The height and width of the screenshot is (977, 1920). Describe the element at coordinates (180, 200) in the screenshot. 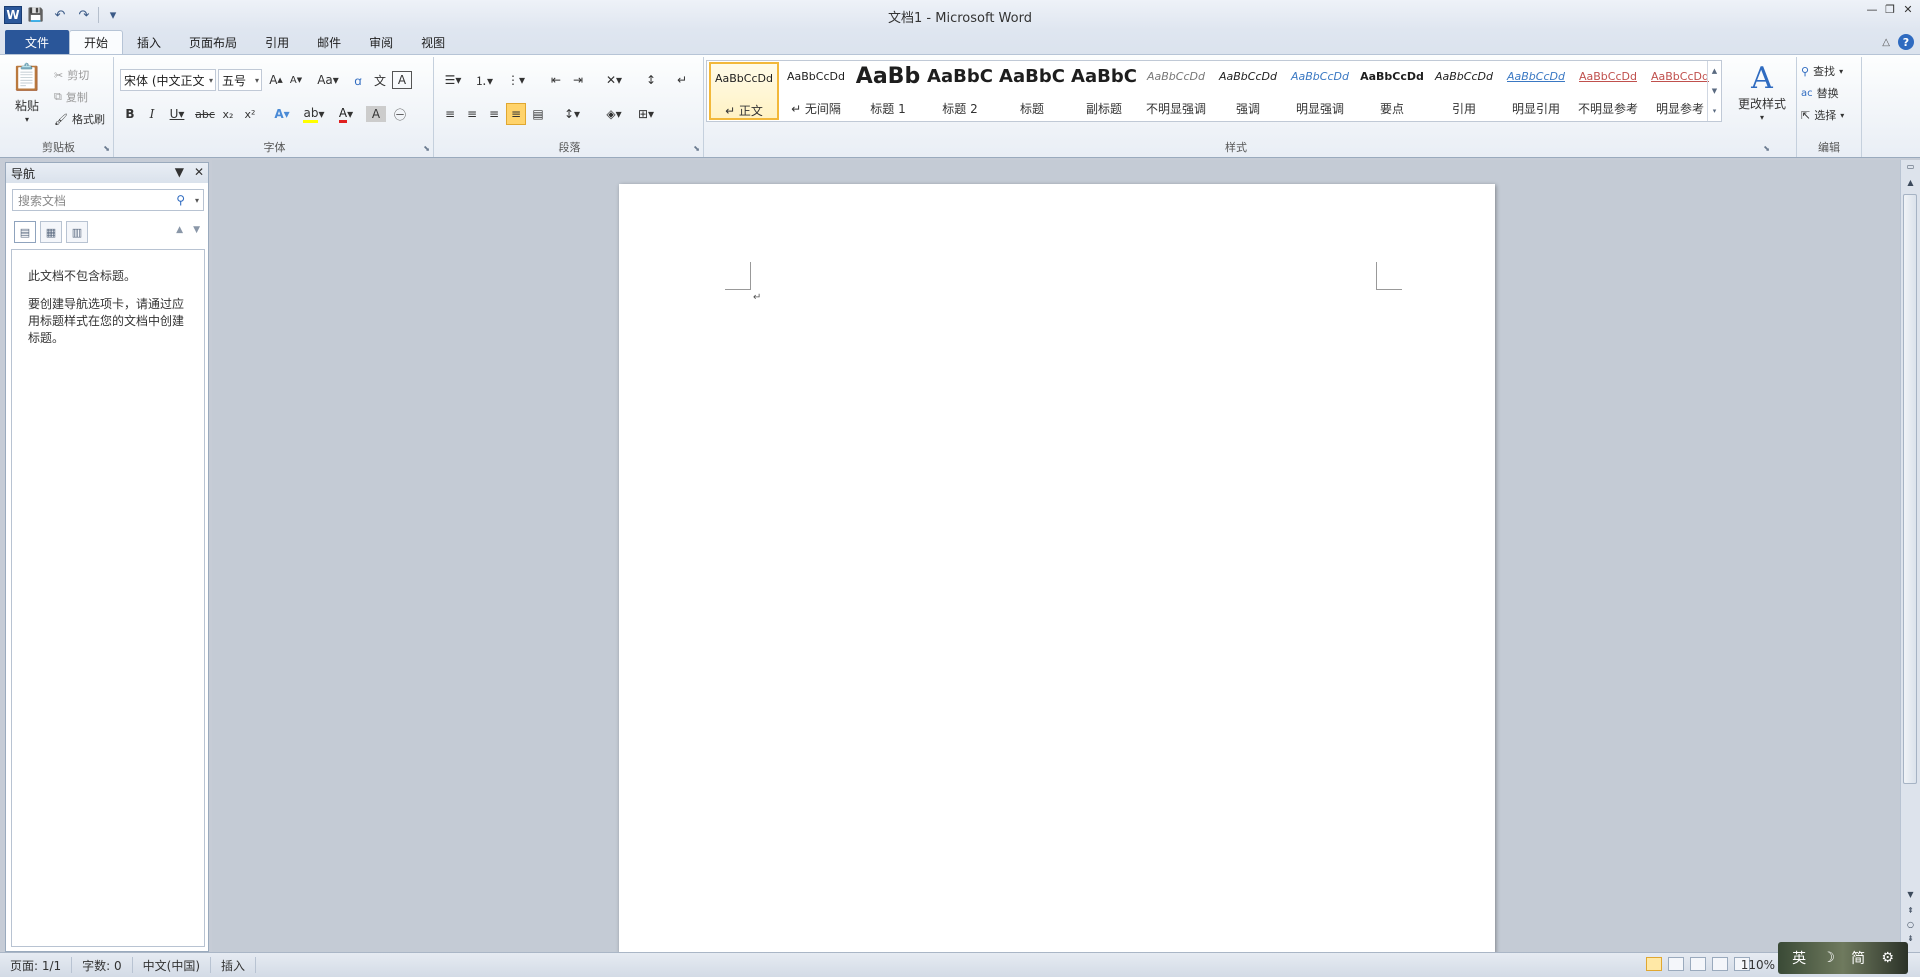

I see `search-icon: ⚲` at that location.